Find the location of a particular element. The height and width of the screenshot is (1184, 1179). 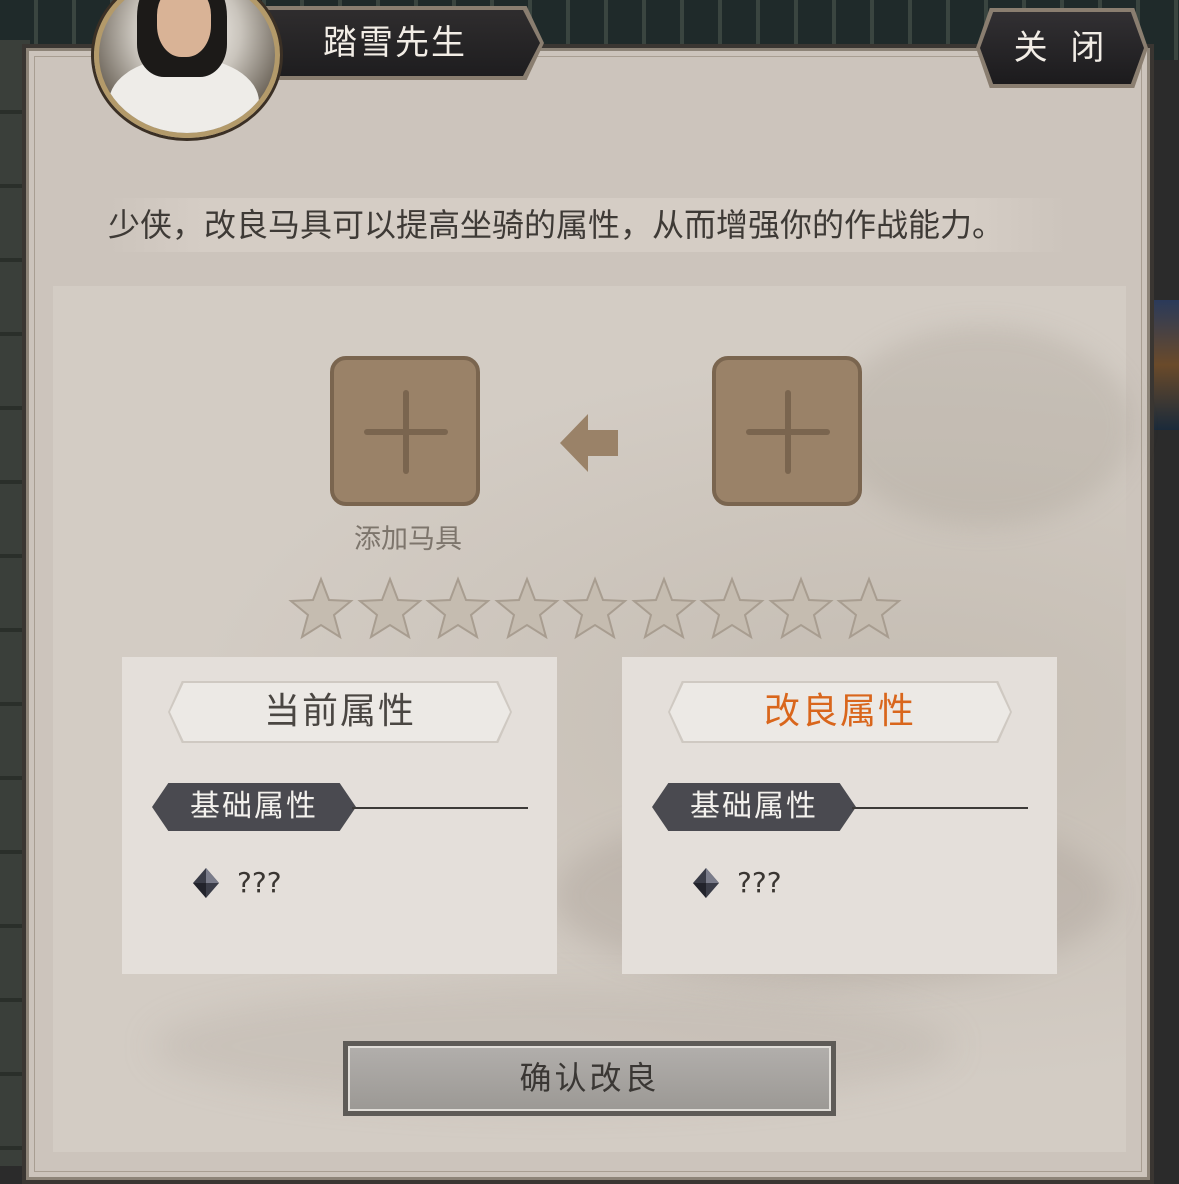

refined-attributes-title: 改良属性 is located at coordinates (839, 711).